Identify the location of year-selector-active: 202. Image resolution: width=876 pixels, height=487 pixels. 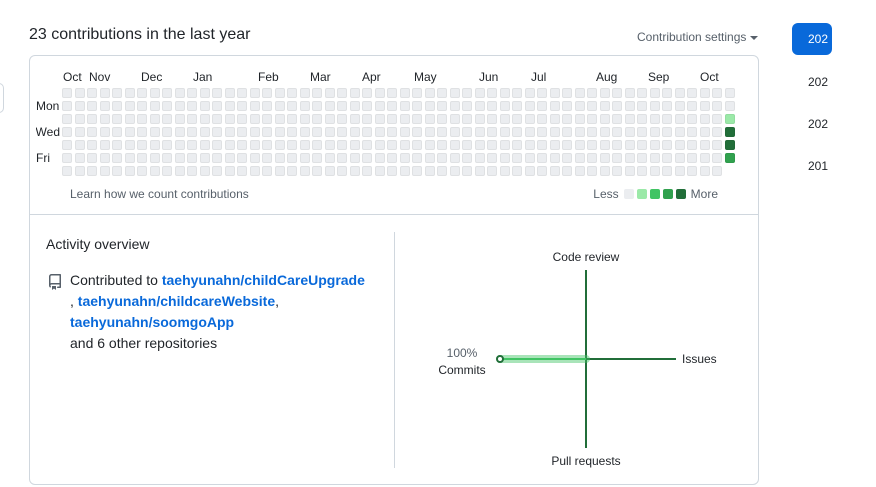
(812, 39).